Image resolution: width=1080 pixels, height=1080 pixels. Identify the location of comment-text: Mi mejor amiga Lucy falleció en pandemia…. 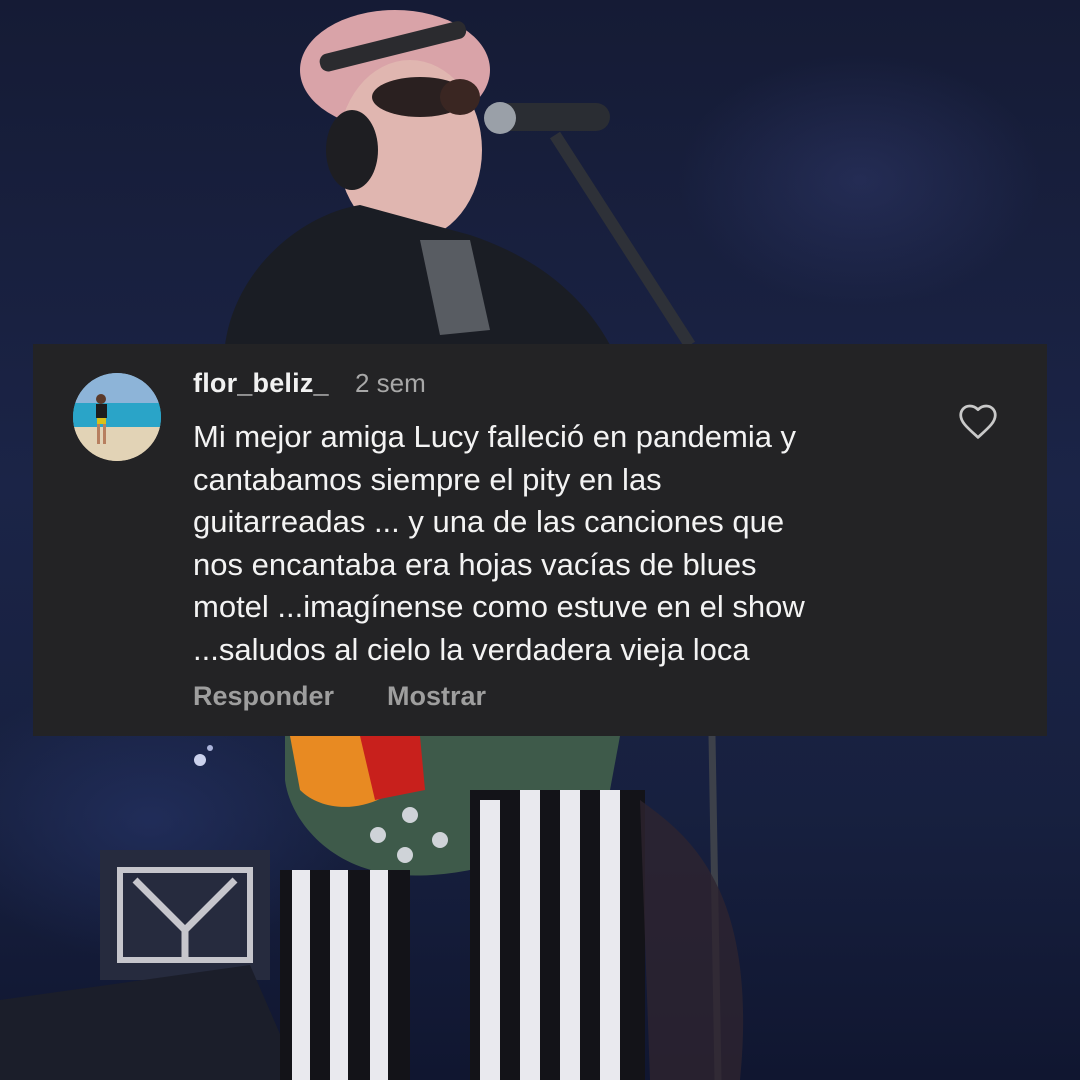
(499, 543).